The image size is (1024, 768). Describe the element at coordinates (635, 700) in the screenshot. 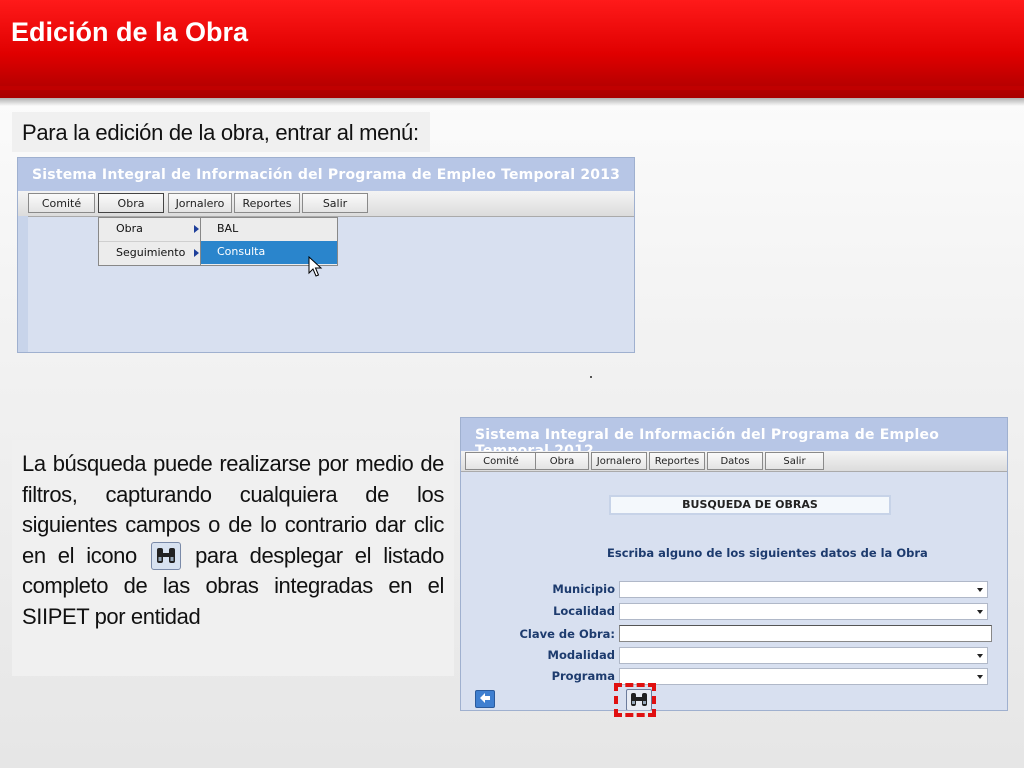

I see `search-button-highlight` at that location.